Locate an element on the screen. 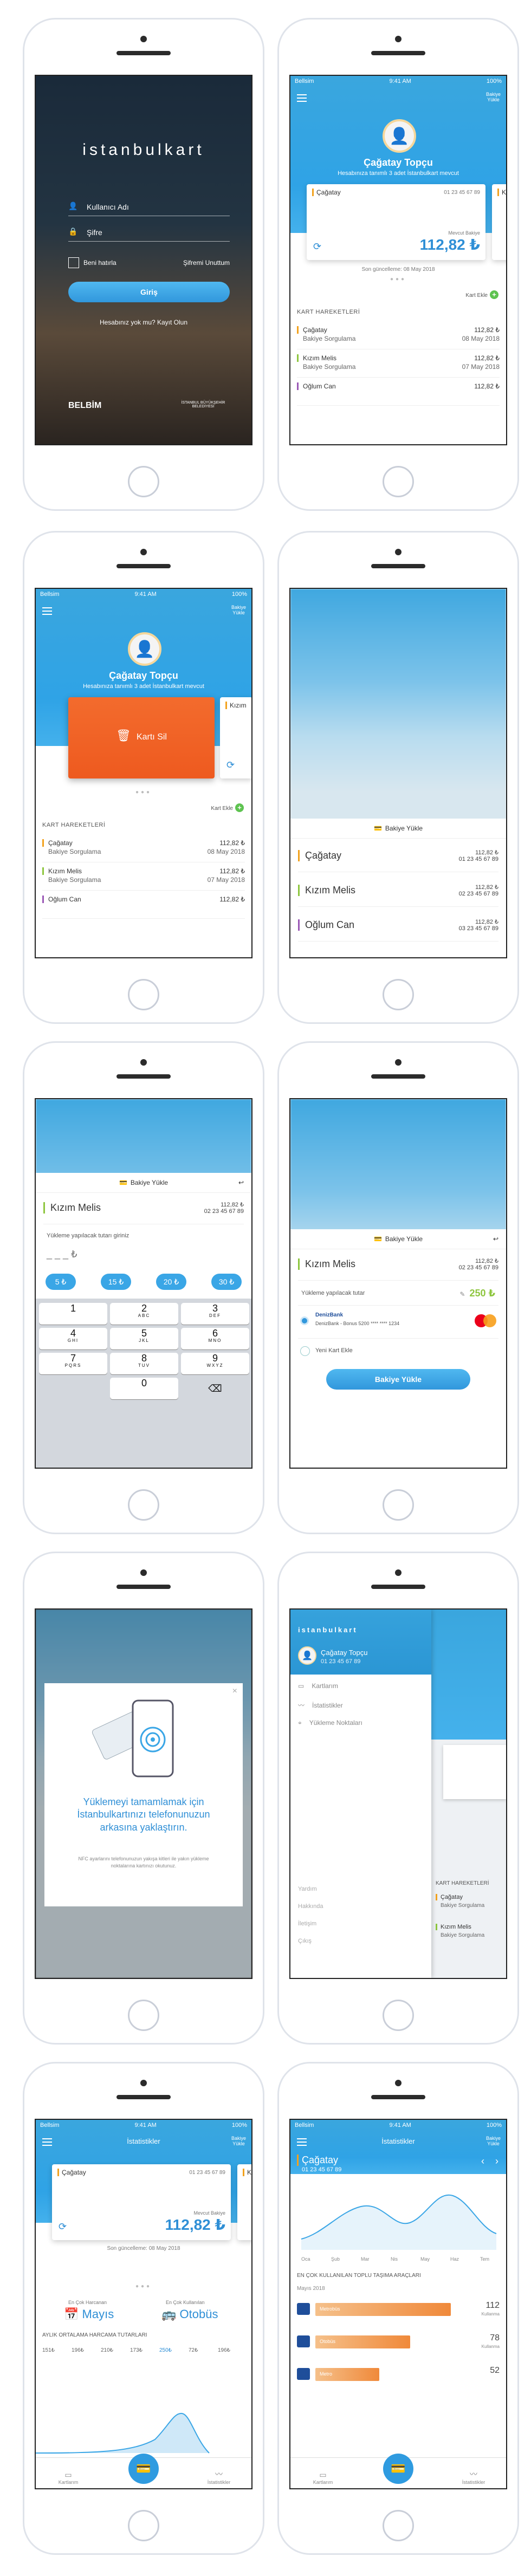  menu-footer-logout: Çıkış is located at coordinates (305, 1941).